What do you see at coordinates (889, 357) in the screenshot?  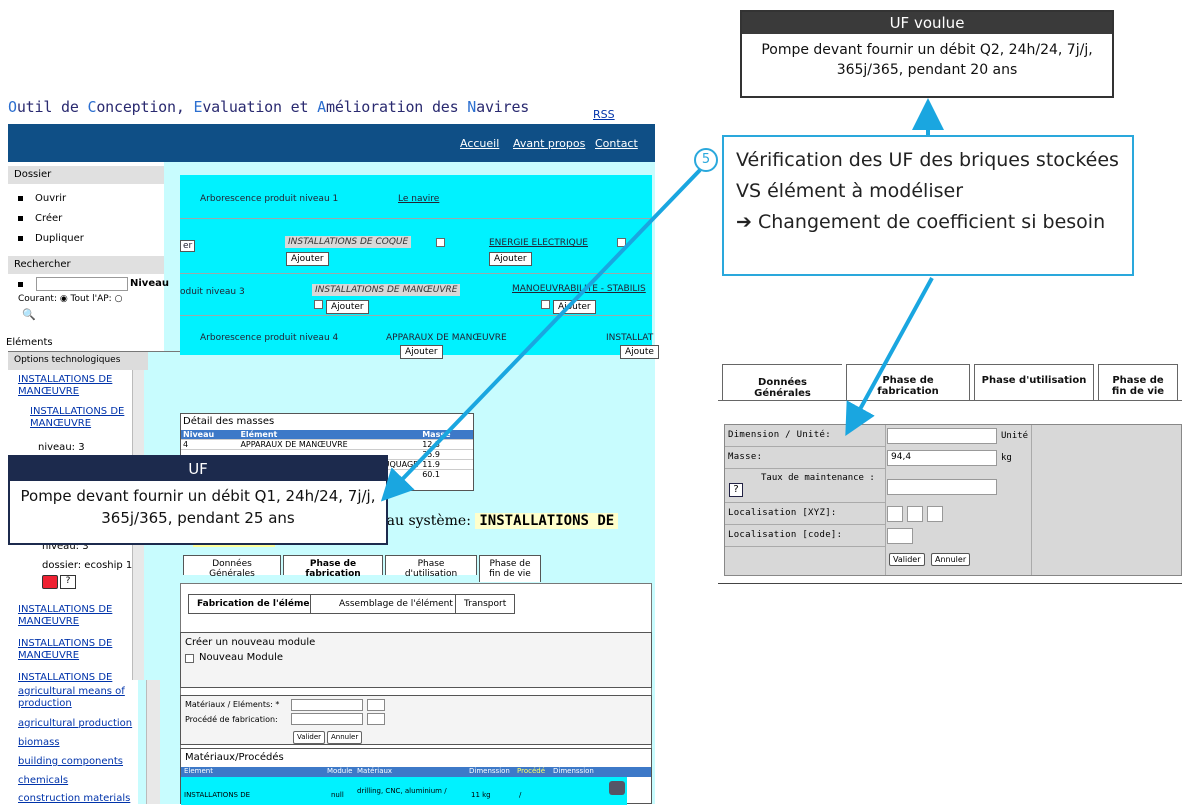 I see `arrow-to-dimension` at bounding box center [889, 357].